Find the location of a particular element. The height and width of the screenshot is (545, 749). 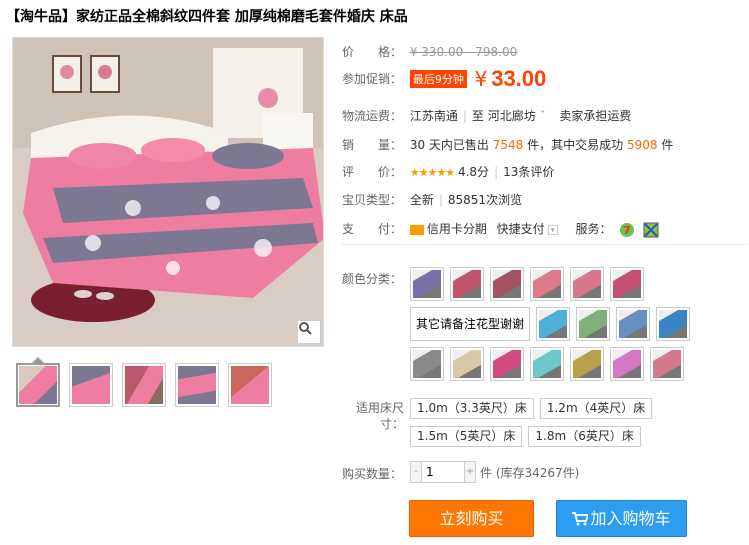

sales-mid: 件，其中交易成功 is located at coordinates (575, 145).